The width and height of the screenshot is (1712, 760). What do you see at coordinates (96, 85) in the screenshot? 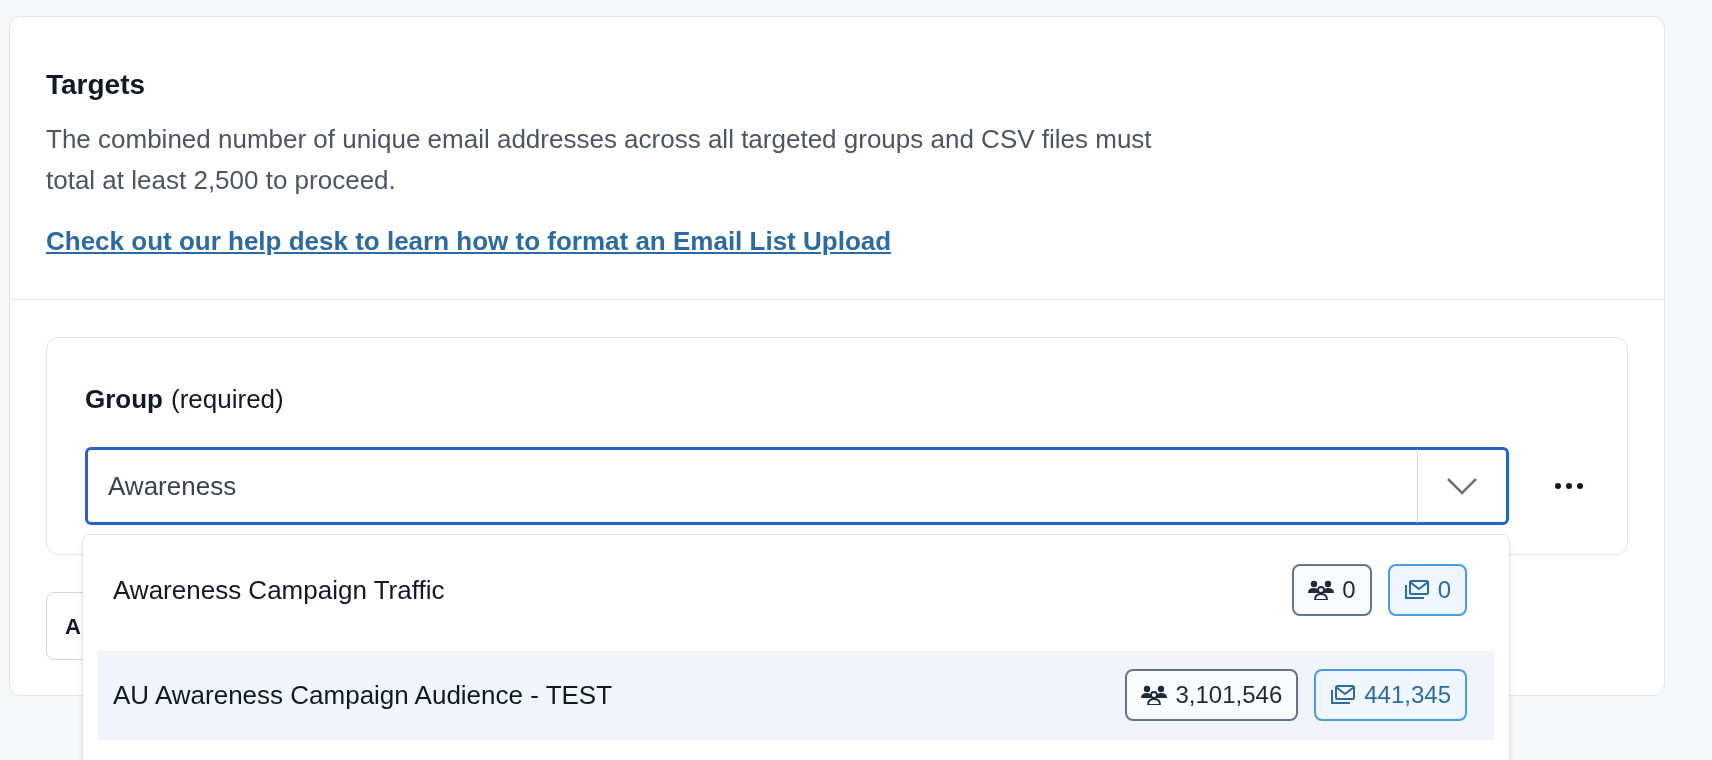
I see `section-title: Targets` at bounding box center [96, 85].